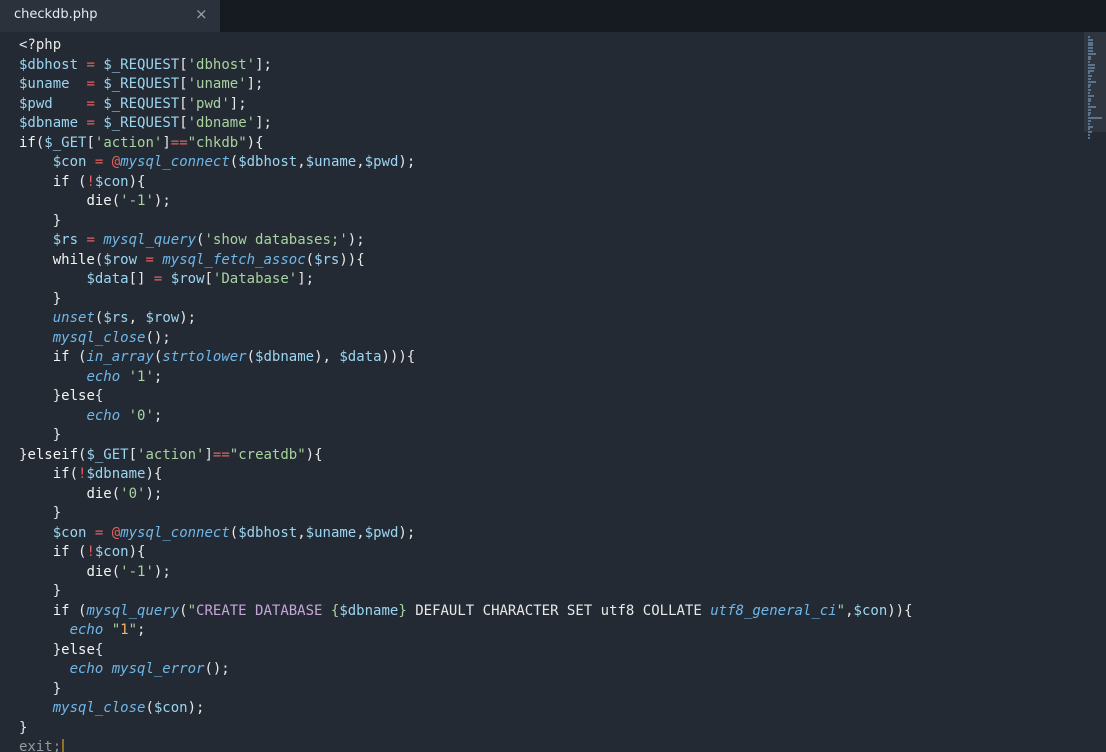  I want to click on code-token: '0', so click(141, 415).